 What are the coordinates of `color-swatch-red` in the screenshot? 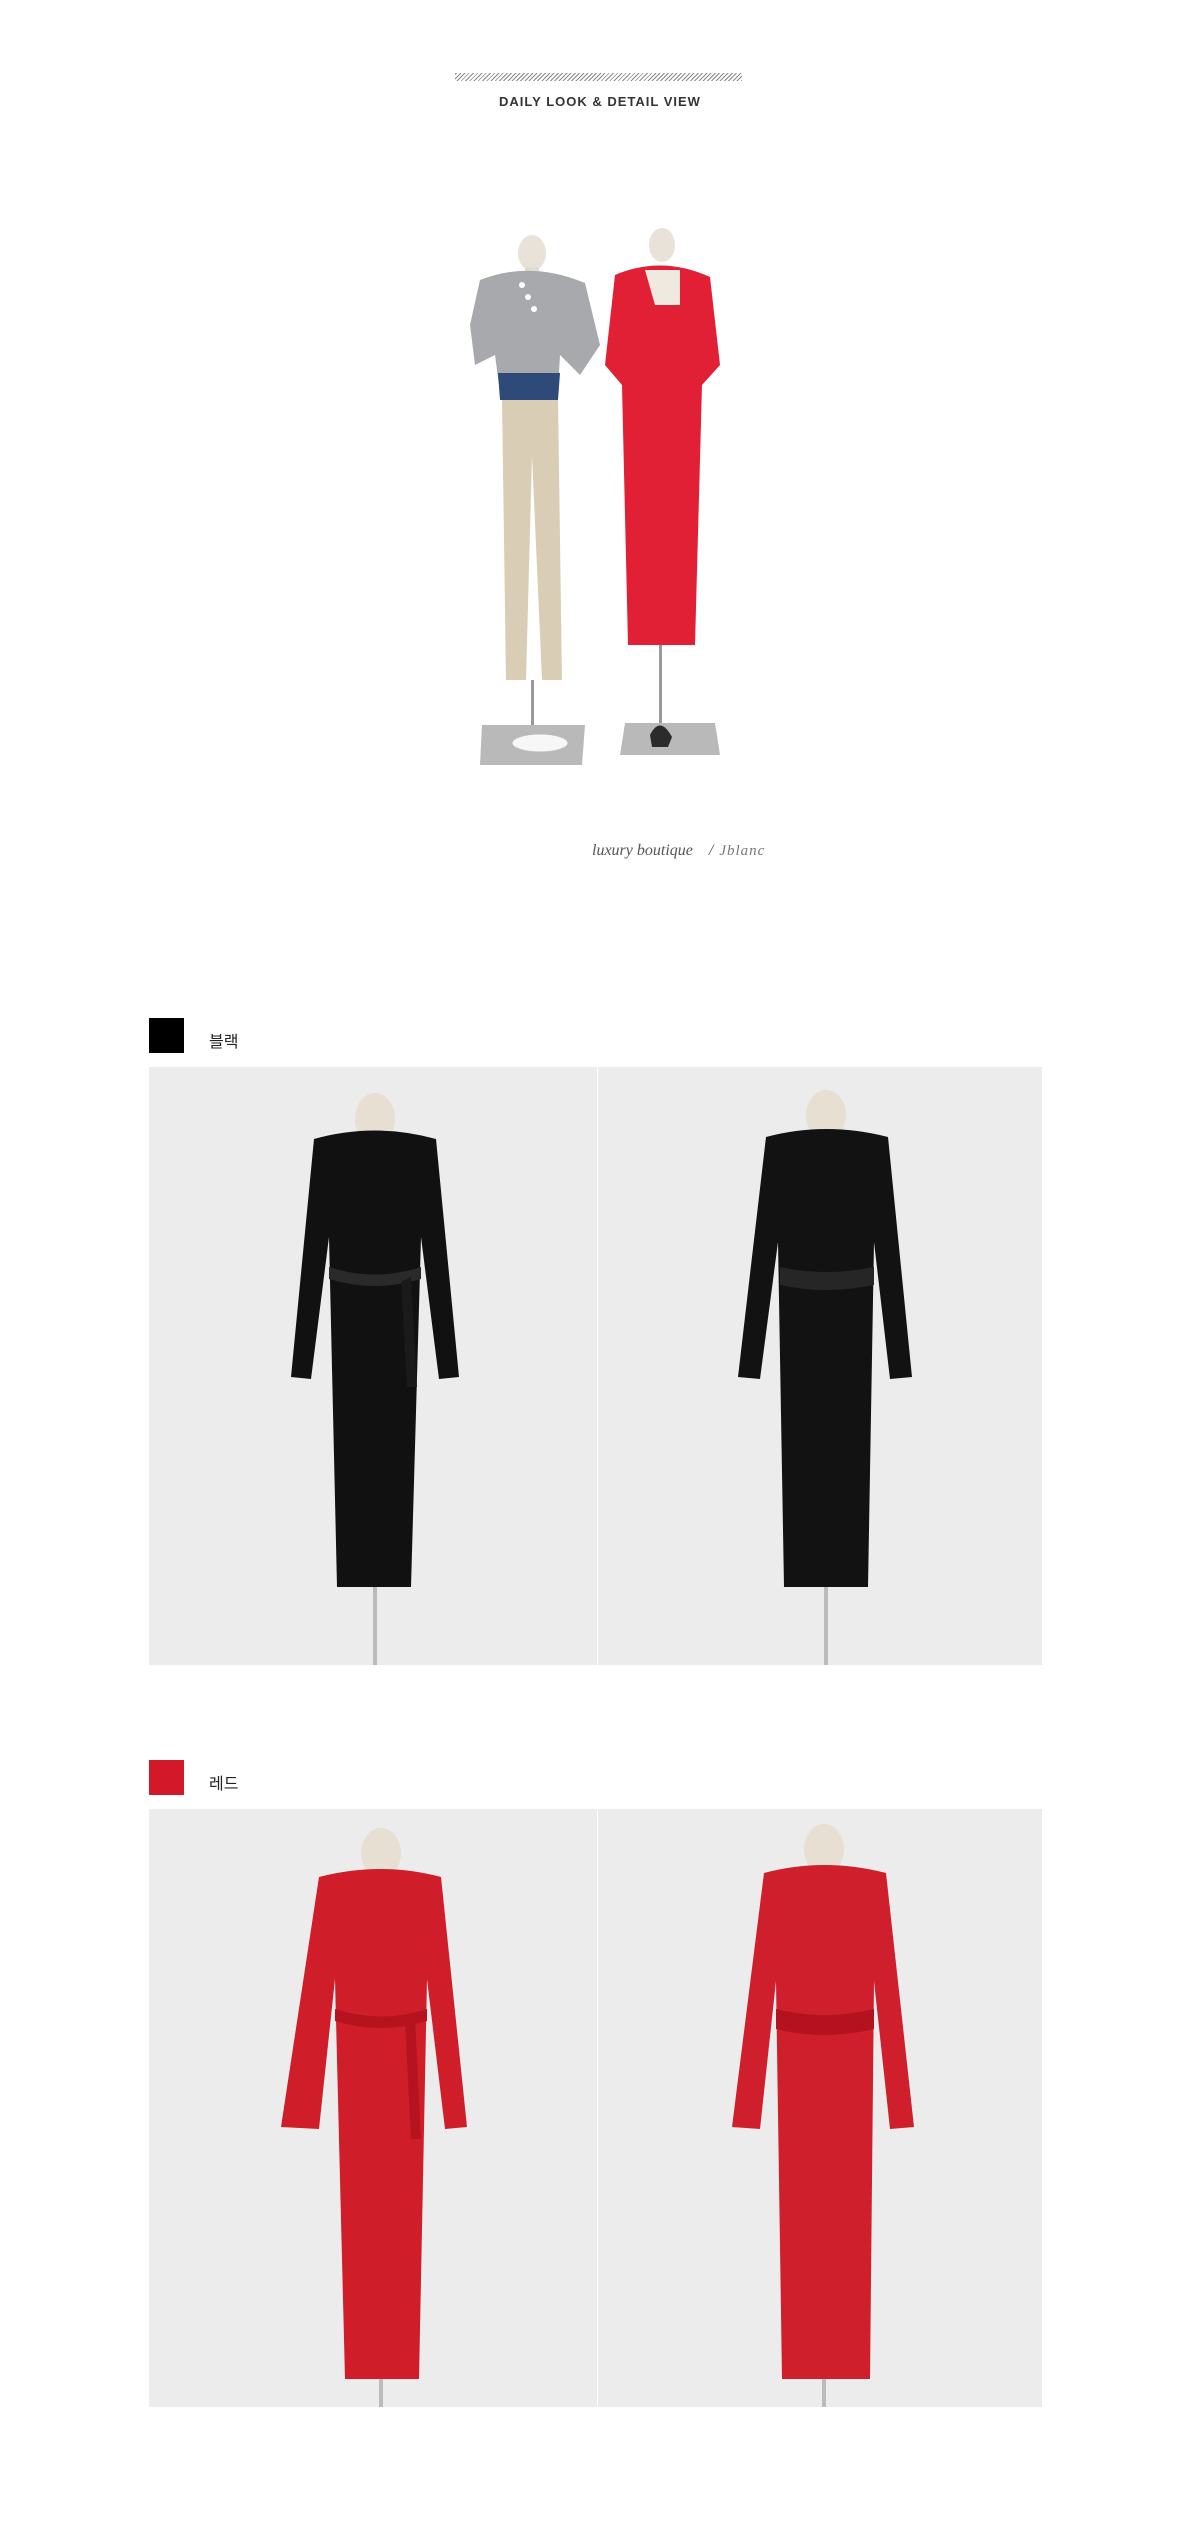 It's located at (166, 1777).